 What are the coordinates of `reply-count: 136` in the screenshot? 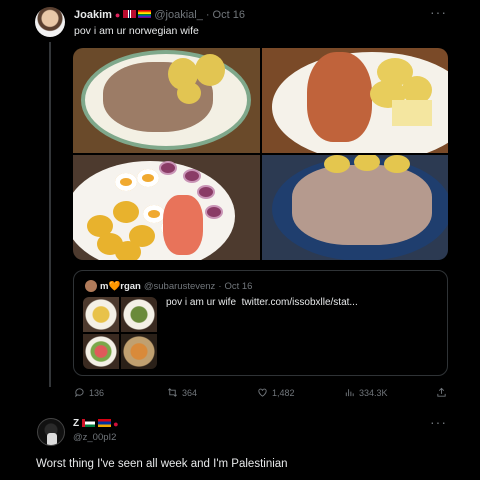 It's located at (97, 392).